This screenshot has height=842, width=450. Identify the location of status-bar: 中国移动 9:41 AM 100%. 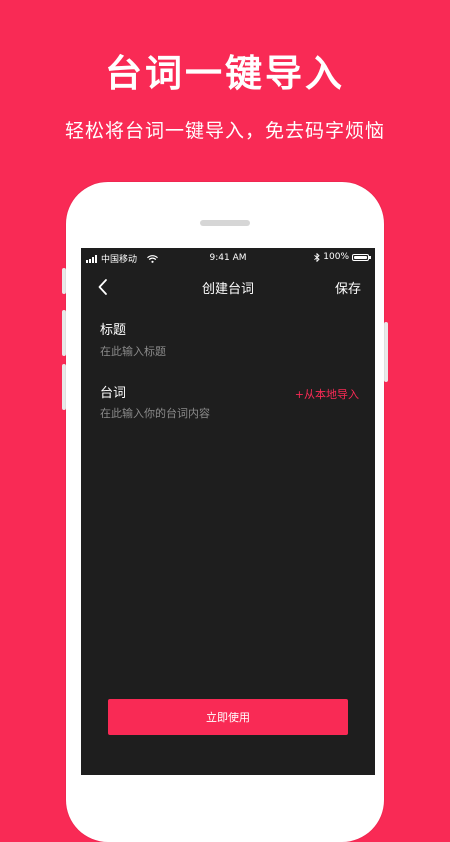
(228, 258).